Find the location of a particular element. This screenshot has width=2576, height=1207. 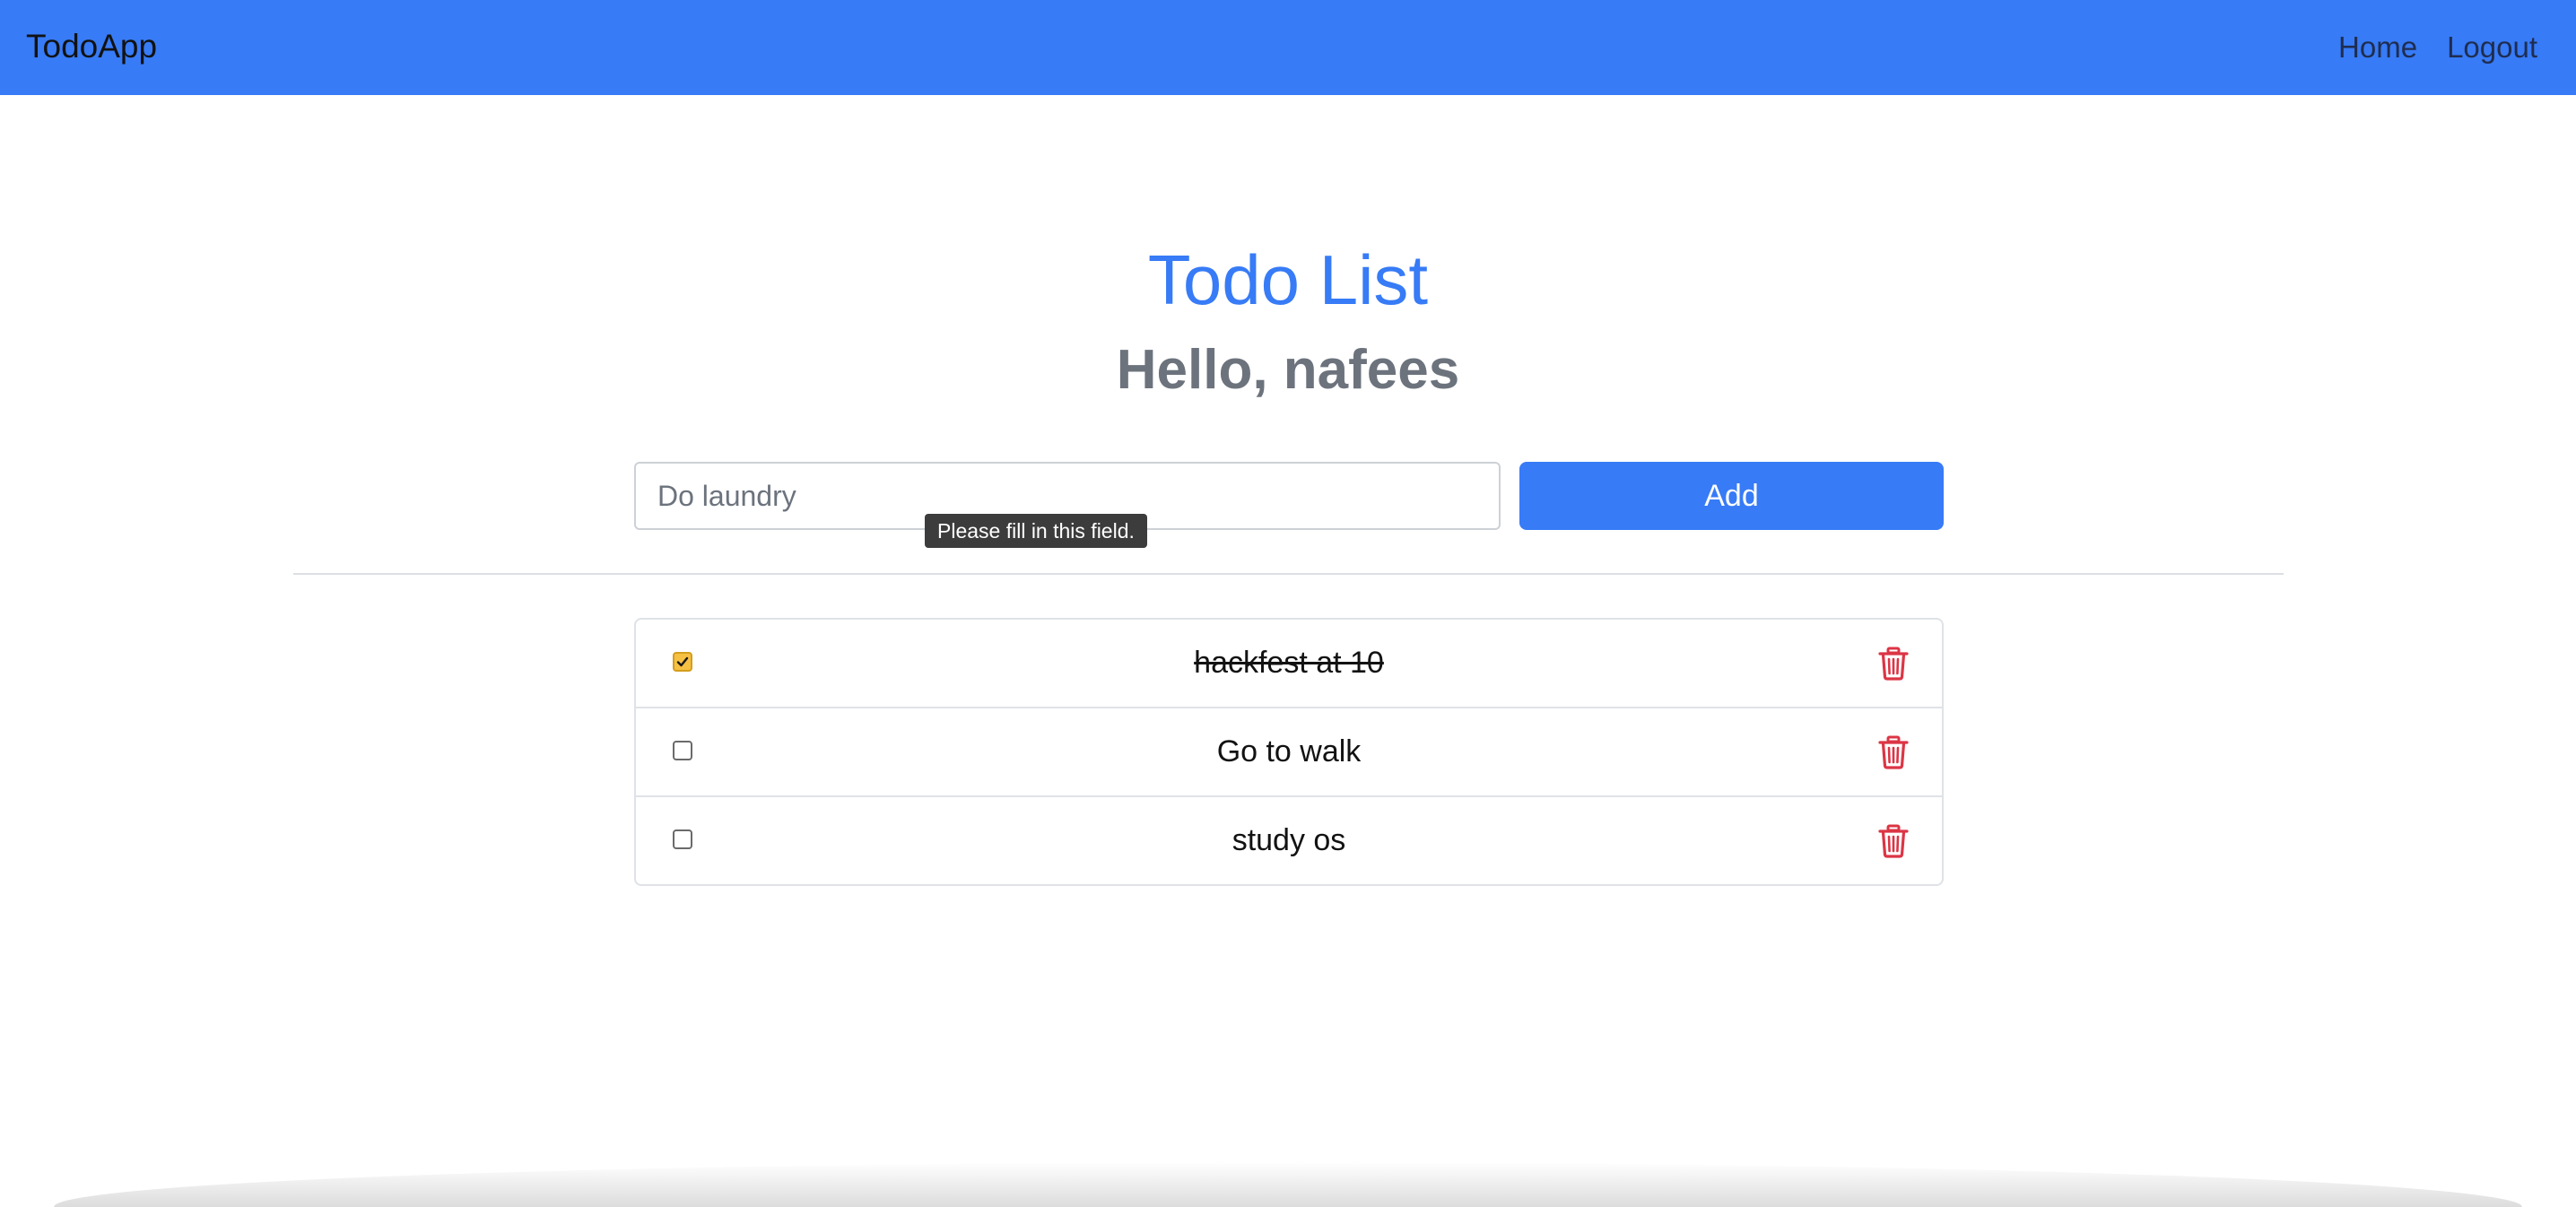

bottom-shadow is located at coordinates (1288, 1184).